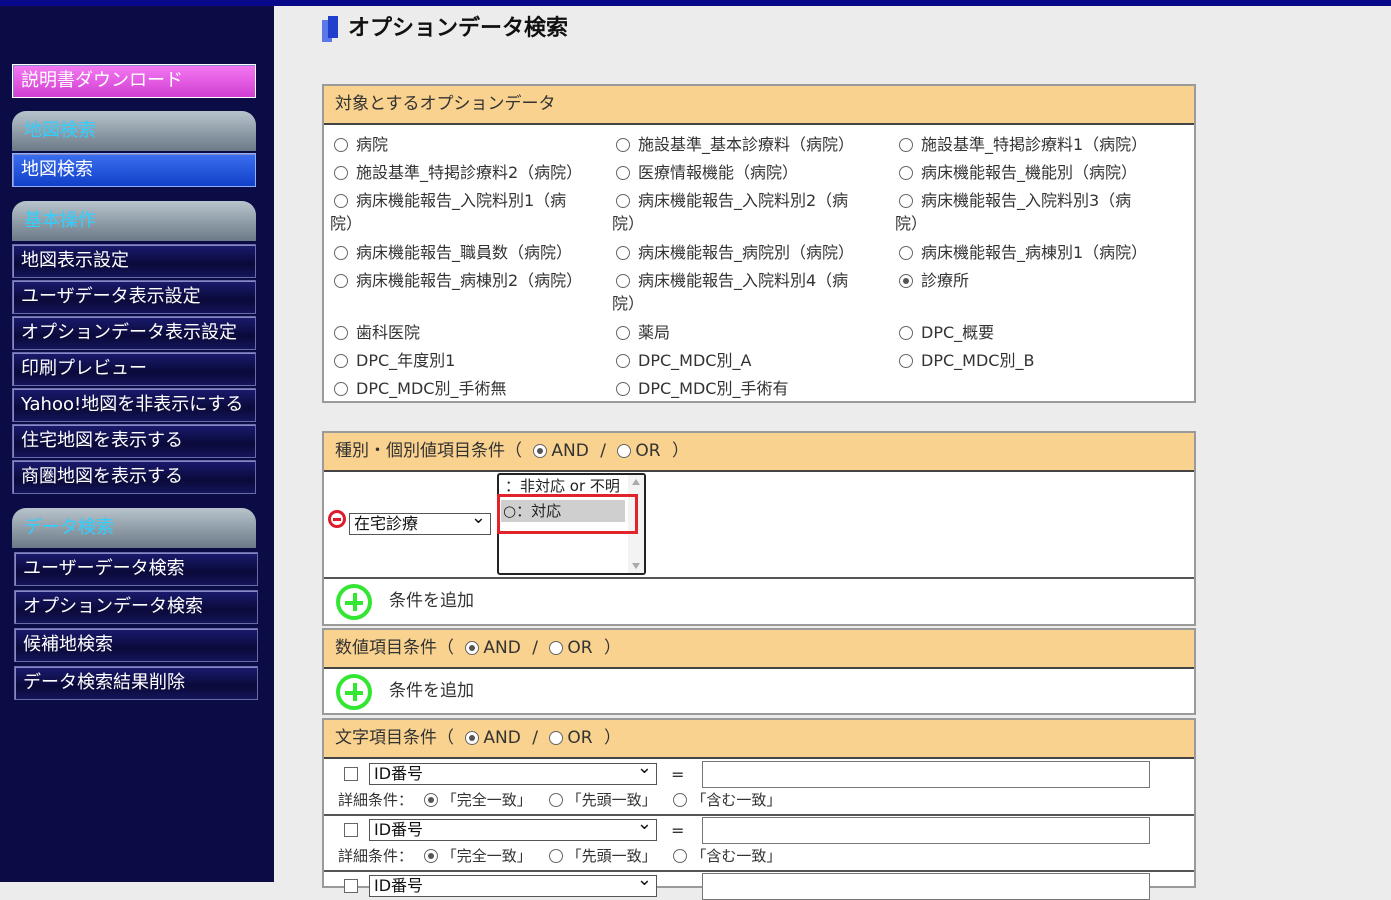  What do you see at coordinates (741, 292) in the screenshot?
I see `target-option: 病床機能報告_入院料別4（病院）` at bounding box center [741, 292].